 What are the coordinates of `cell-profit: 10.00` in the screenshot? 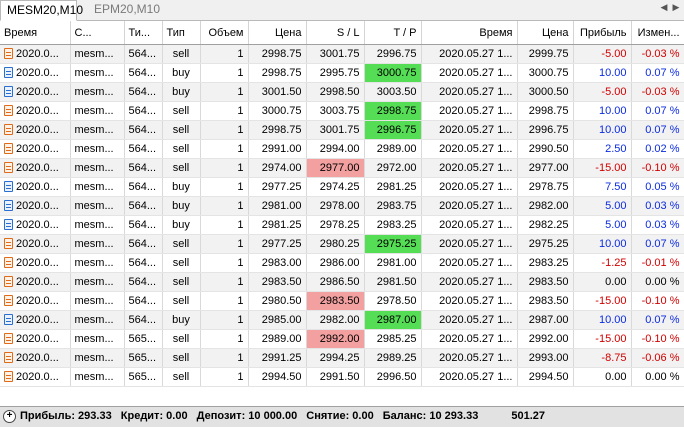 It's located at (602, 73).